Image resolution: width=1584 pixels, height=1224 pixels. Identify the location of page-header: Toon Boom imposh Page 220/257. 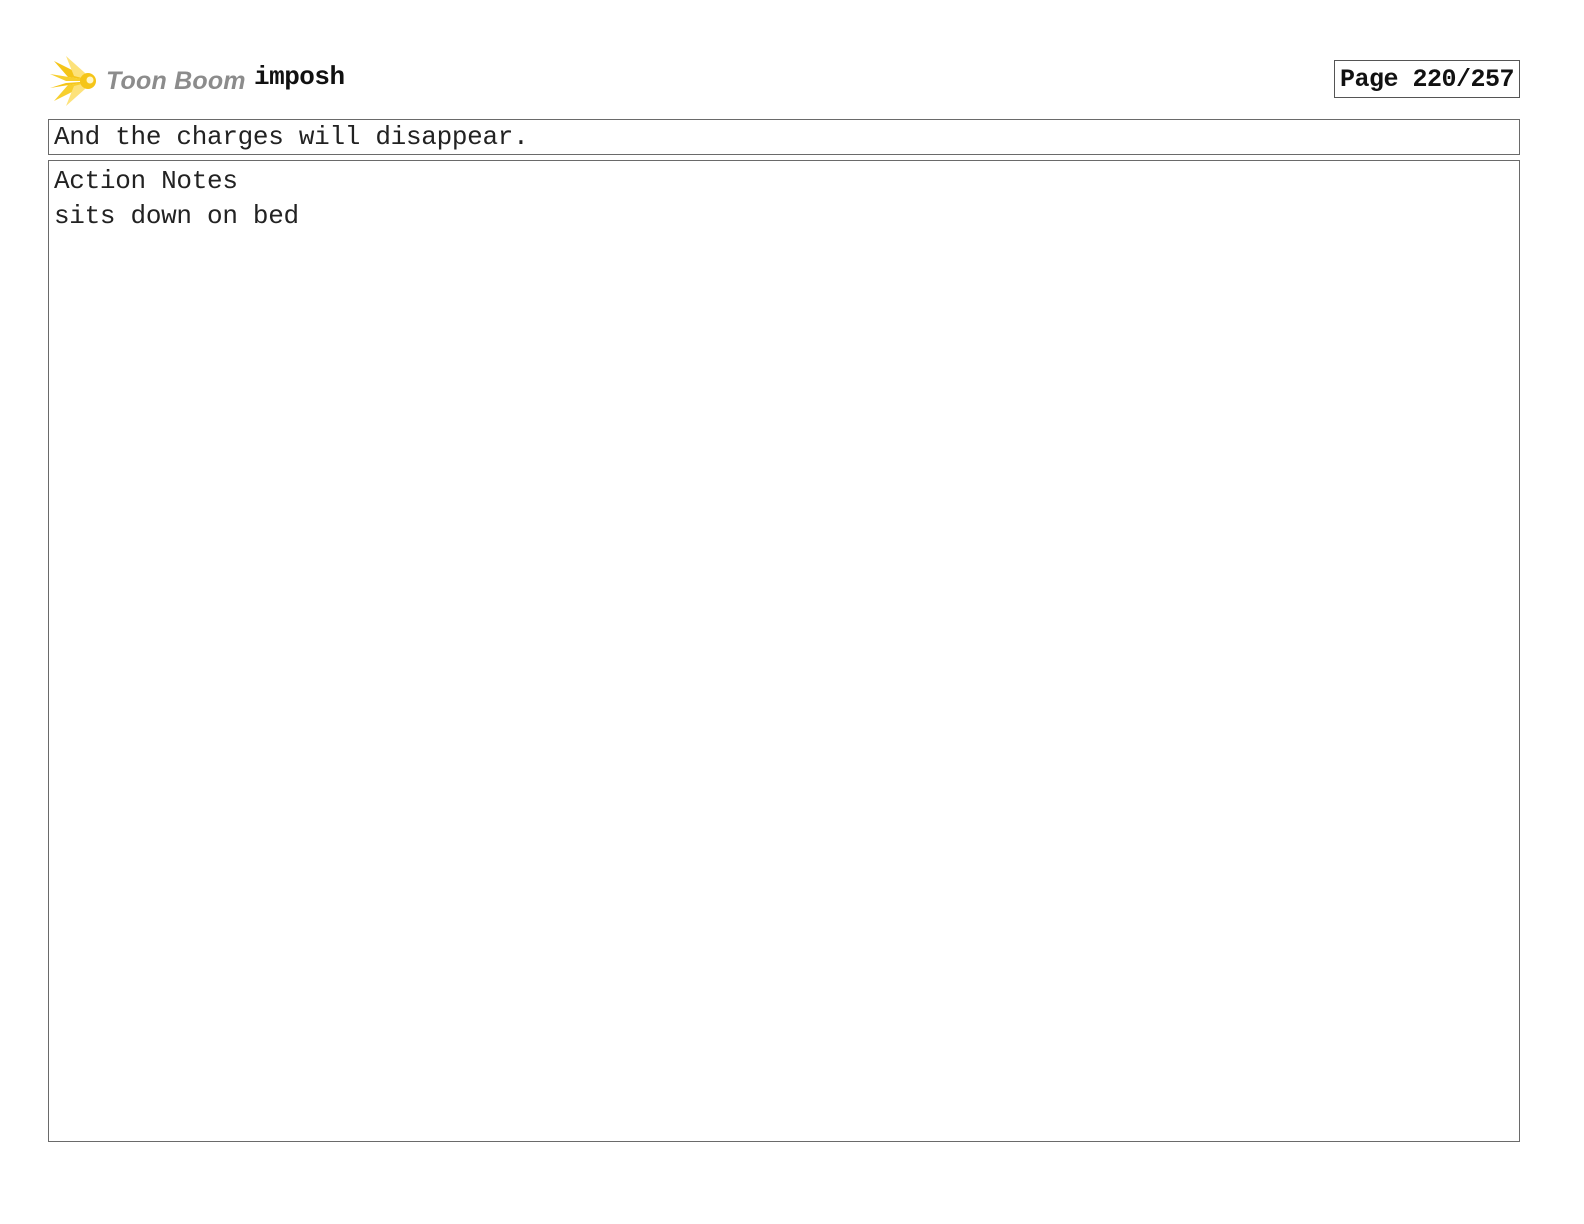
(784, 80).